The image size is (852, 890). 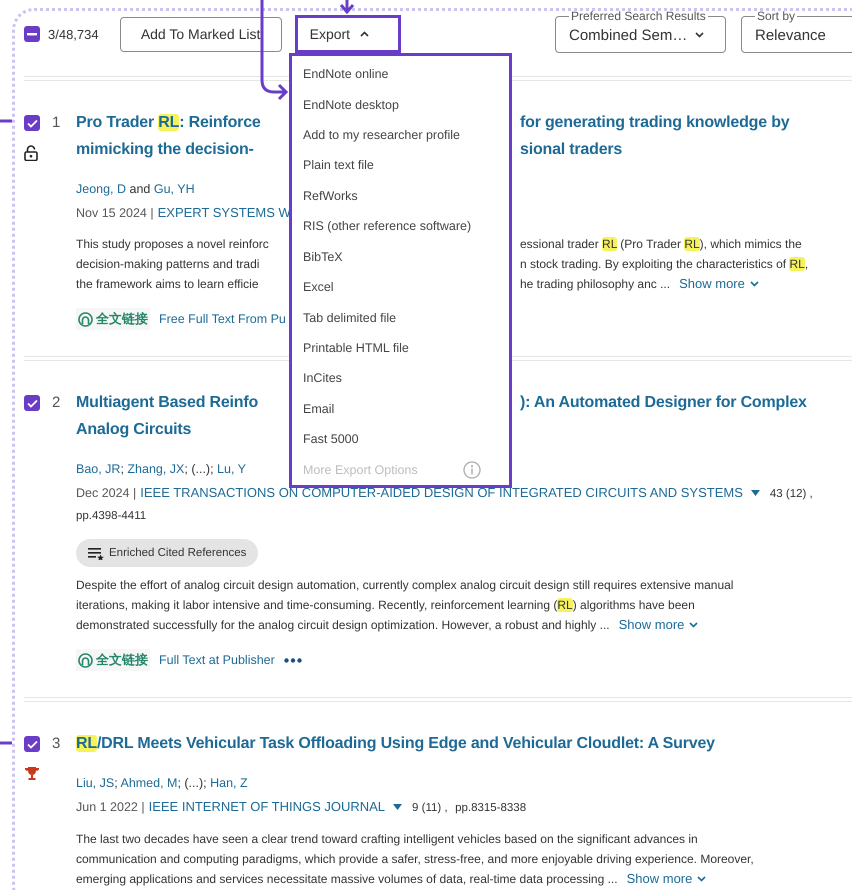 I want to click on author-list: Jeong, D and Gu, YH, so click(x=135, y=189).